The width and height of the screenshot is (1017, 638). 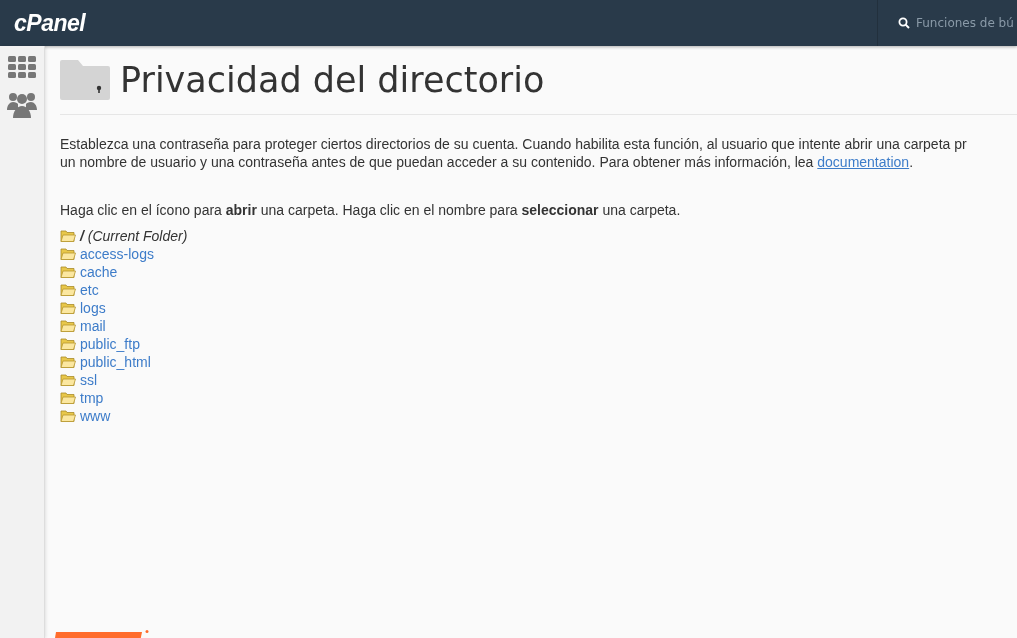 I want to click on search-field: Funciones de bú, so click(x=966, y=23).